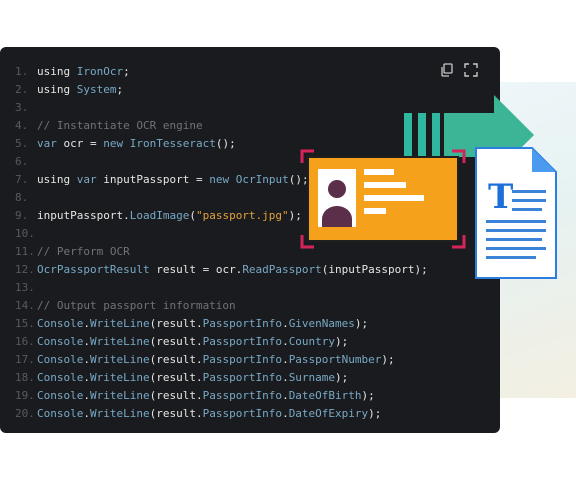  Describe the element at coordinates (136, 143) in the screenshot. I see `code-text: var ocr = new IronTesseract();` at that location.